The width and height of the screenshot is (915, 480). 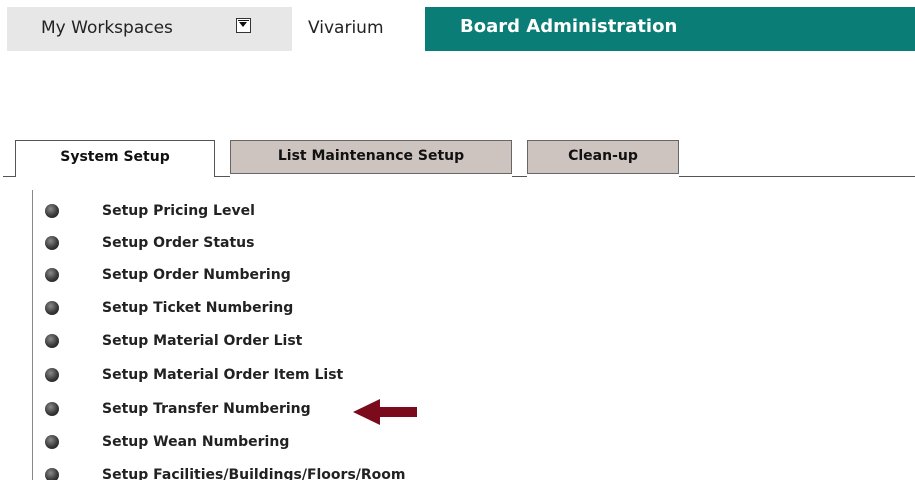 What do you see at coordinates (178, 243) in the screenshot?
I see `setup-order-status-link: Setup Order Status` at bounding box center [178, 243].